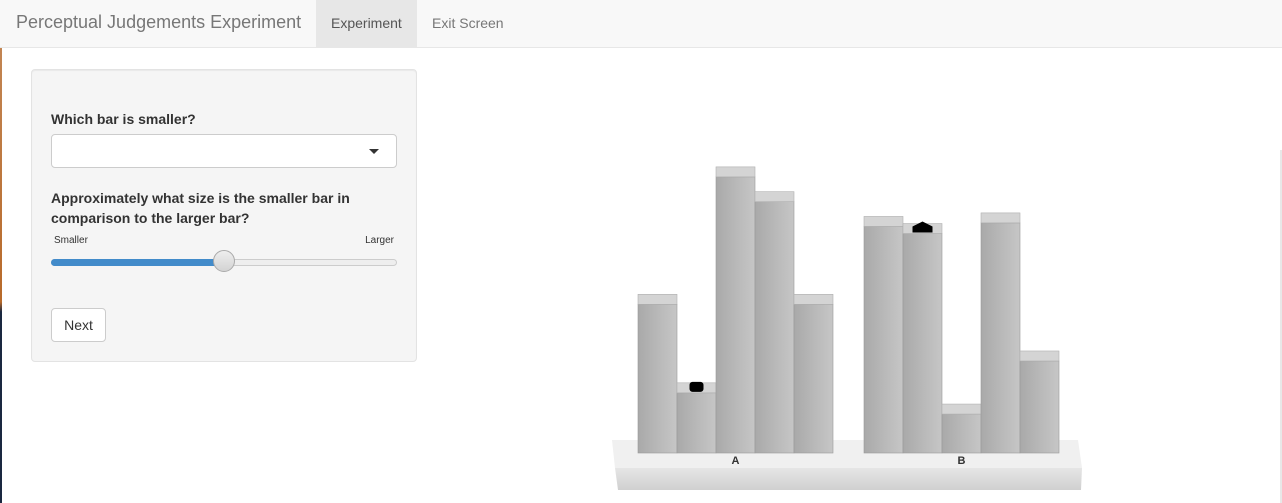 The height and width of the screenshot is (503, 1282). What do you see at coordinates (468, 23) in the screenshot?
I see `tab-exit-screen: Exit Screen` at bounding box center [468, 23].